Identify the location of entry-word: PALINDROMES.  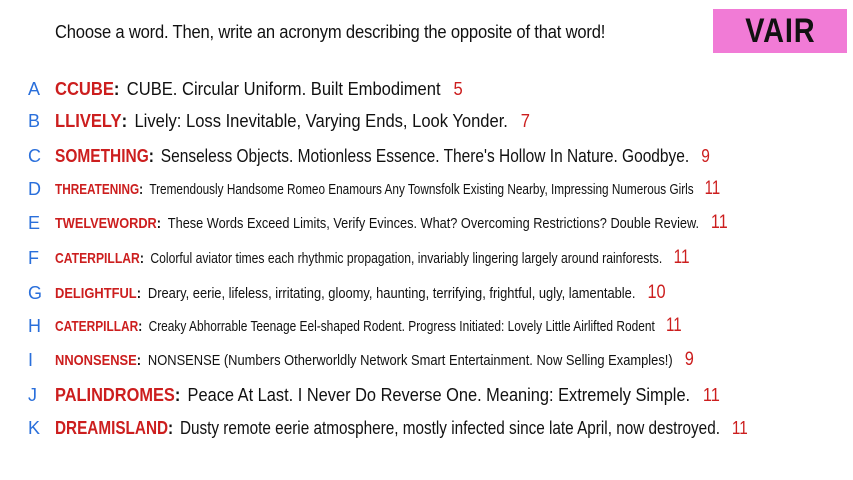
(115, 394).